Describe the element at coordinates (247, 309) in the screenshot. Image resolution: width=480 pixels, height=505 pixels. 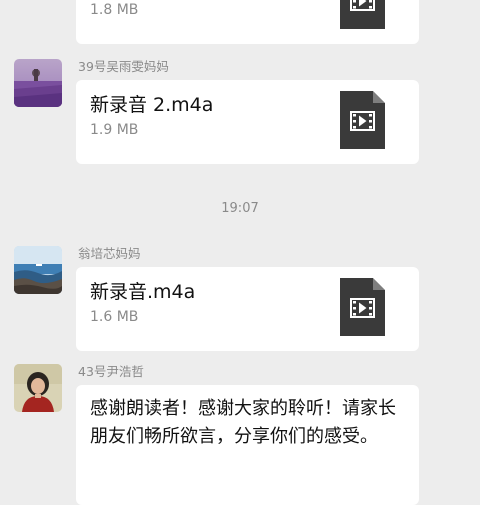
I see `file-bubble: 新录音.m4a 1.6 MB` at that location.